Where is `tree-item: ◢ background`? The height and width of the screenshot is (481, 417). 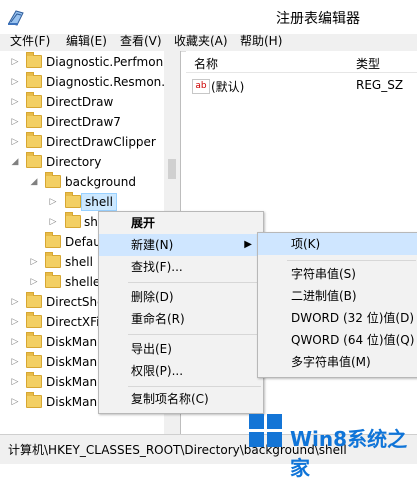 tree-item: ◢ background is located at coordinates (82, 182).